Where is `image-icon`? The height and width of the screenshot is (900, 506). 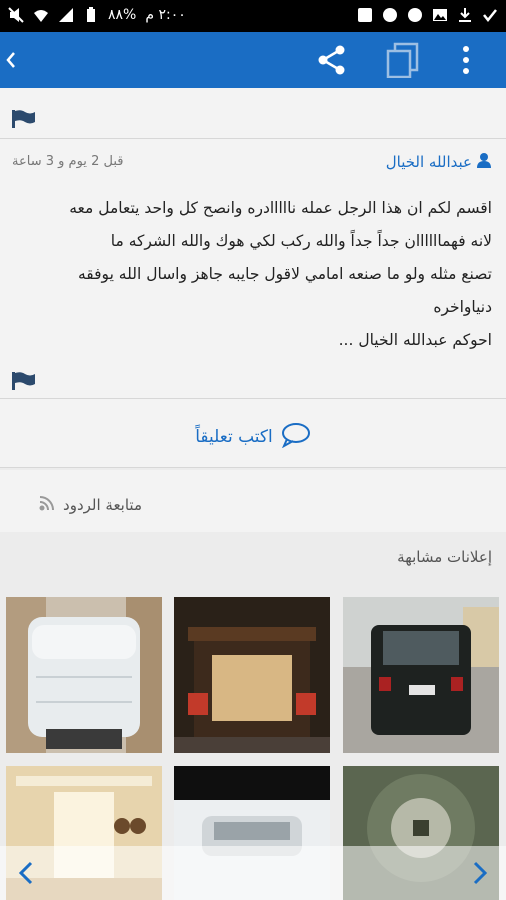
image-icon is located at coordinates (440, 15).